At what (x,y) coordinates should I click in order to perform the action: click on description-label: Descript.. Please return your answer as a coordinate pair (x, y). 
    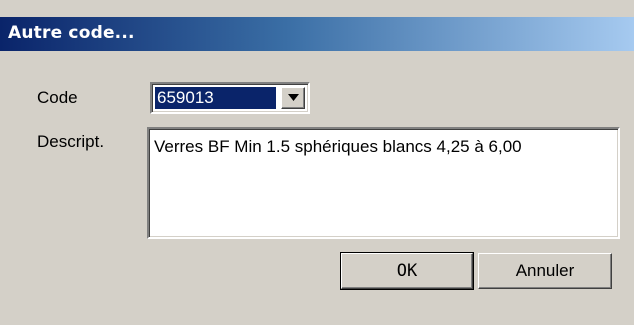
    Looking at the image, I should click on (71, 141).